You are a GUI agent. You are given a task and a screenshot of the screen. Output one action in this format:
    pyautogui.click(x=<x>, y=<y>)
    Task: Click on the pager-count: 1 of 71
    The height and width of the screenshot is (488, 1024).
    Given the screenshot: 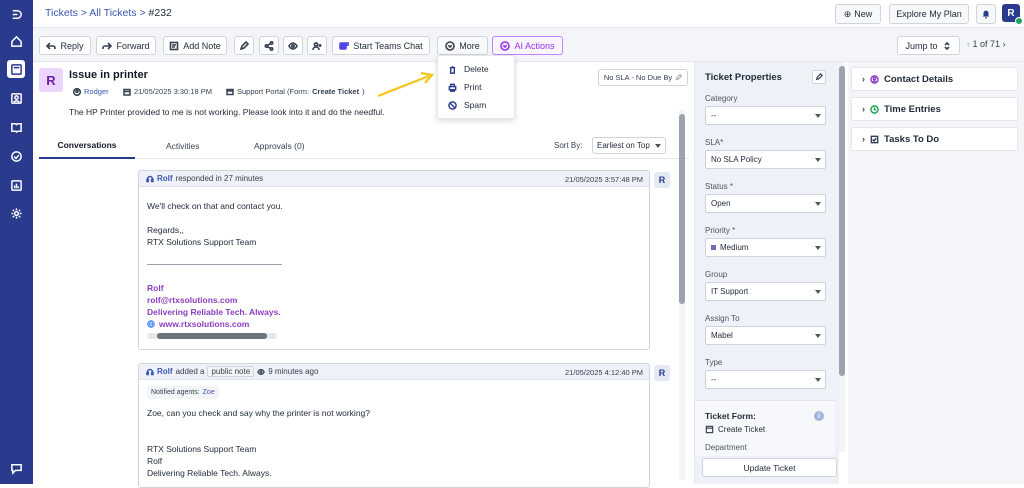 What is the action you would take?
    pyautogui.click(x=986, y=44)
    